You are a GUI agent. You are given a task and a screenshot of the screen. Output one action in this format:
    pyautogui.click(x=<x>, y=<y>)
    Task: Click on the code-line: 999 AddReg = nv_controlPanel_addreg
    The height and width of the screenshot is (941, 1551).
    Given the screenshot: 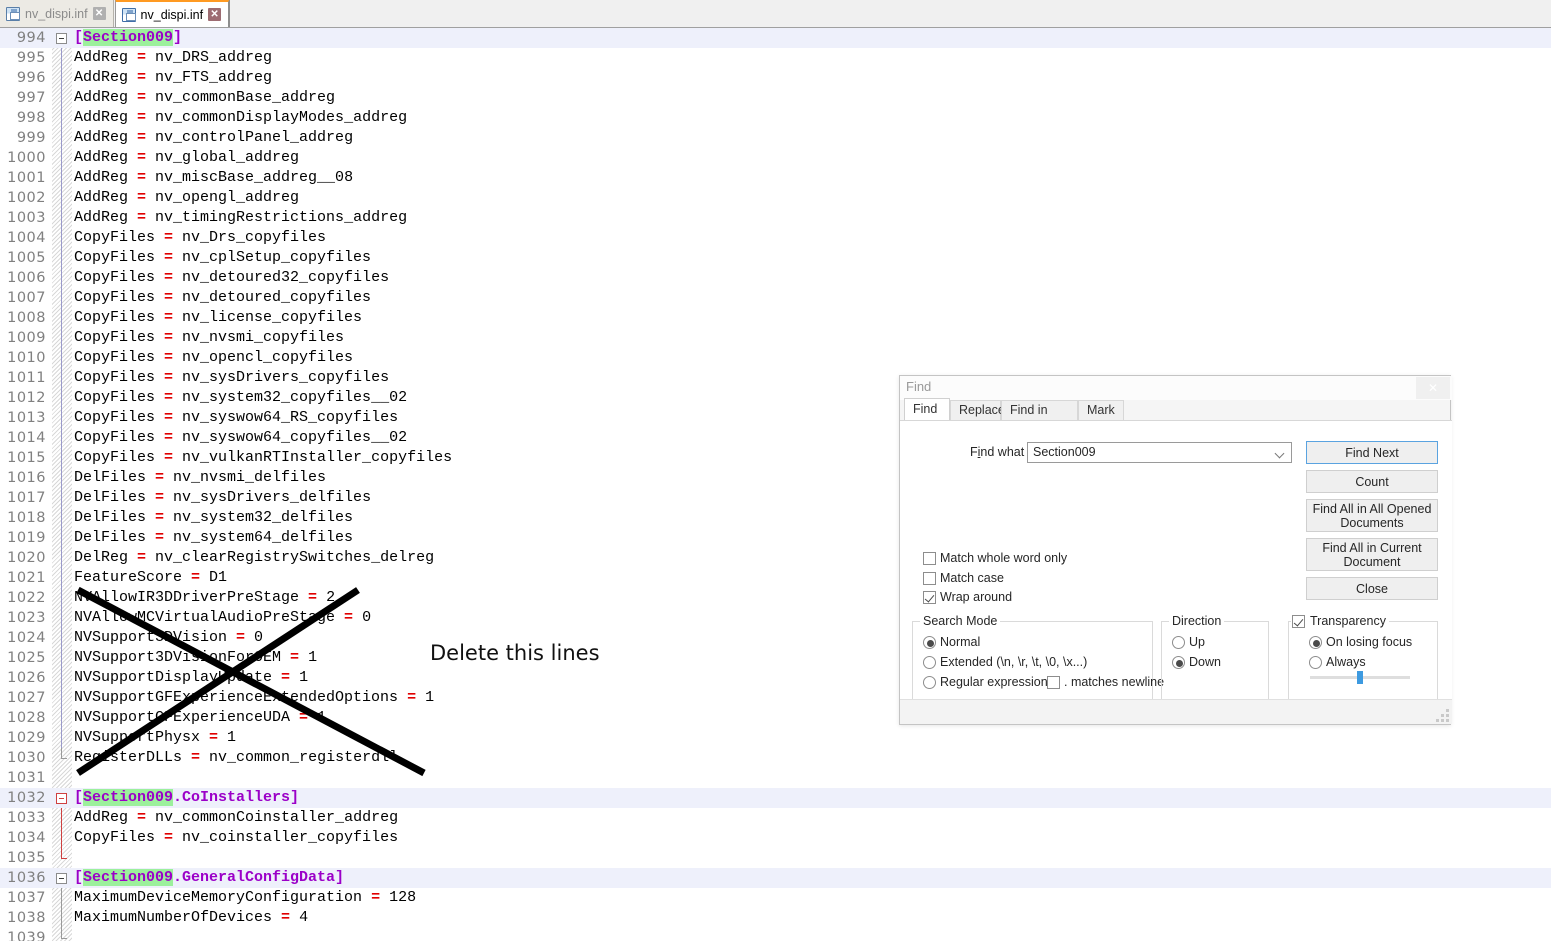 What is the action you would take?
    pyautogui.click(x=775, y=138)
    